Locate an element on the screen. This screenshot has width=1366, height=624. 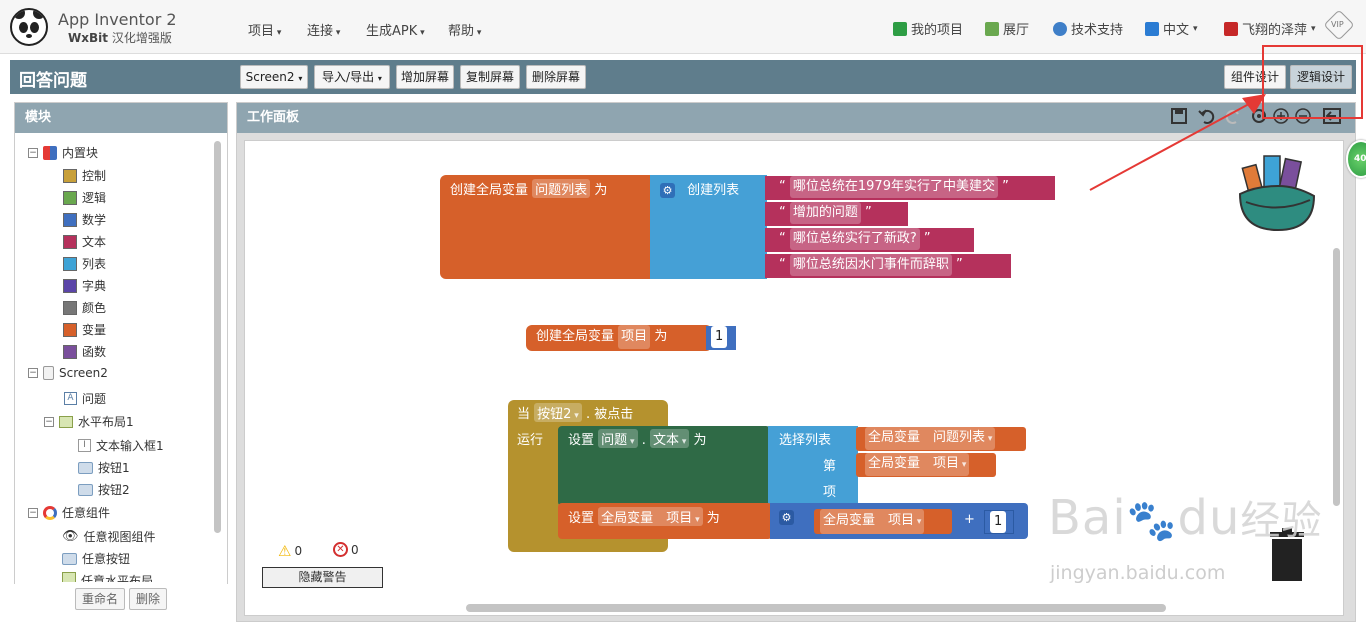
workspace-horizontal-scrollbar is located at coordinates (816, 608).